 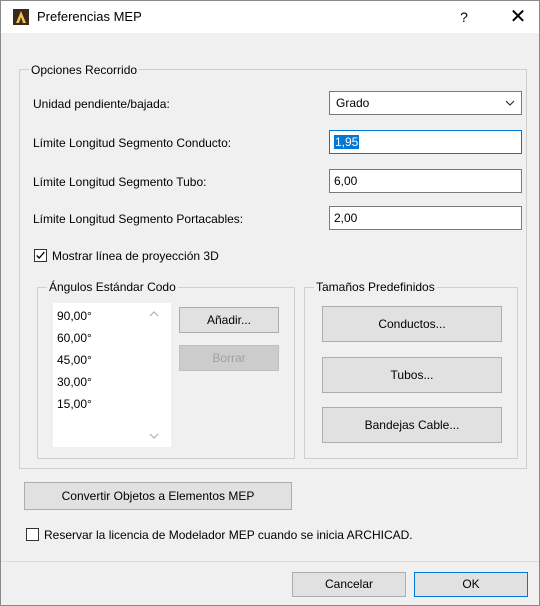 I want to click on pipe-length-label: Límite Longitud Segmento Tubo:, so click(x=120, y=182).